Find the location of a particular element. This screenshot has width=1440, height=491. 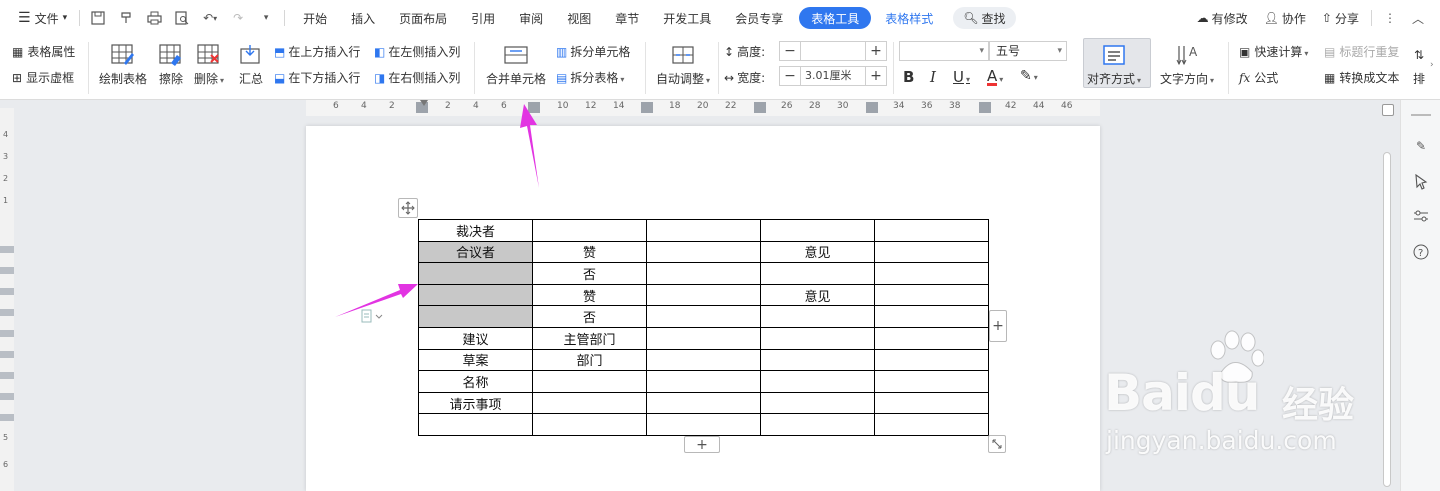

underline-button: U is located at coordinates (961, 77).